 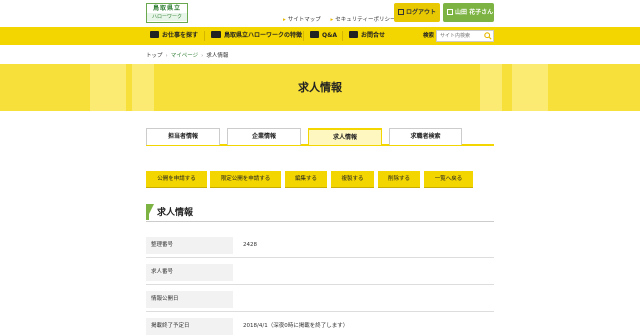 What do you see at coordinates (429, 36) in the screenshot?
I see `search-label: 検索` at bounding box center [429, 36].